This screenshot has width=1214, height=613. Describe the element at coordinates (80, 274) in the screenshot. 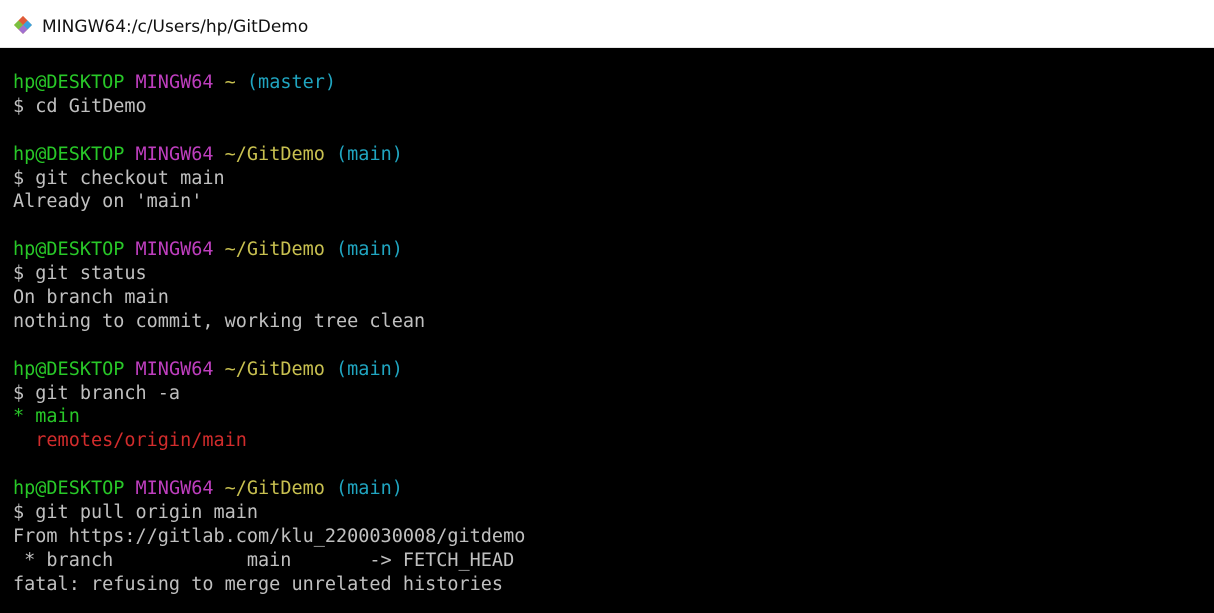

I see `command-line: $ git status` at that location.